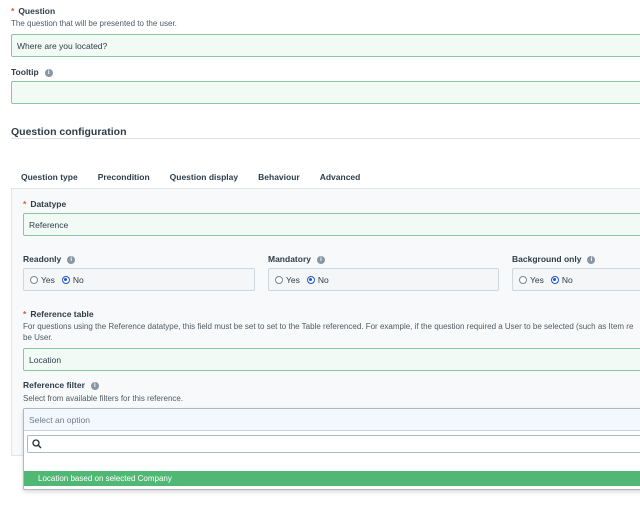 The width and height of the screenshot is (640, 524). What do you see at coordinates (383, 279) in the screenshot?
I see `mandatory-radio-group: Yes No` at bounding box center [383, 279].